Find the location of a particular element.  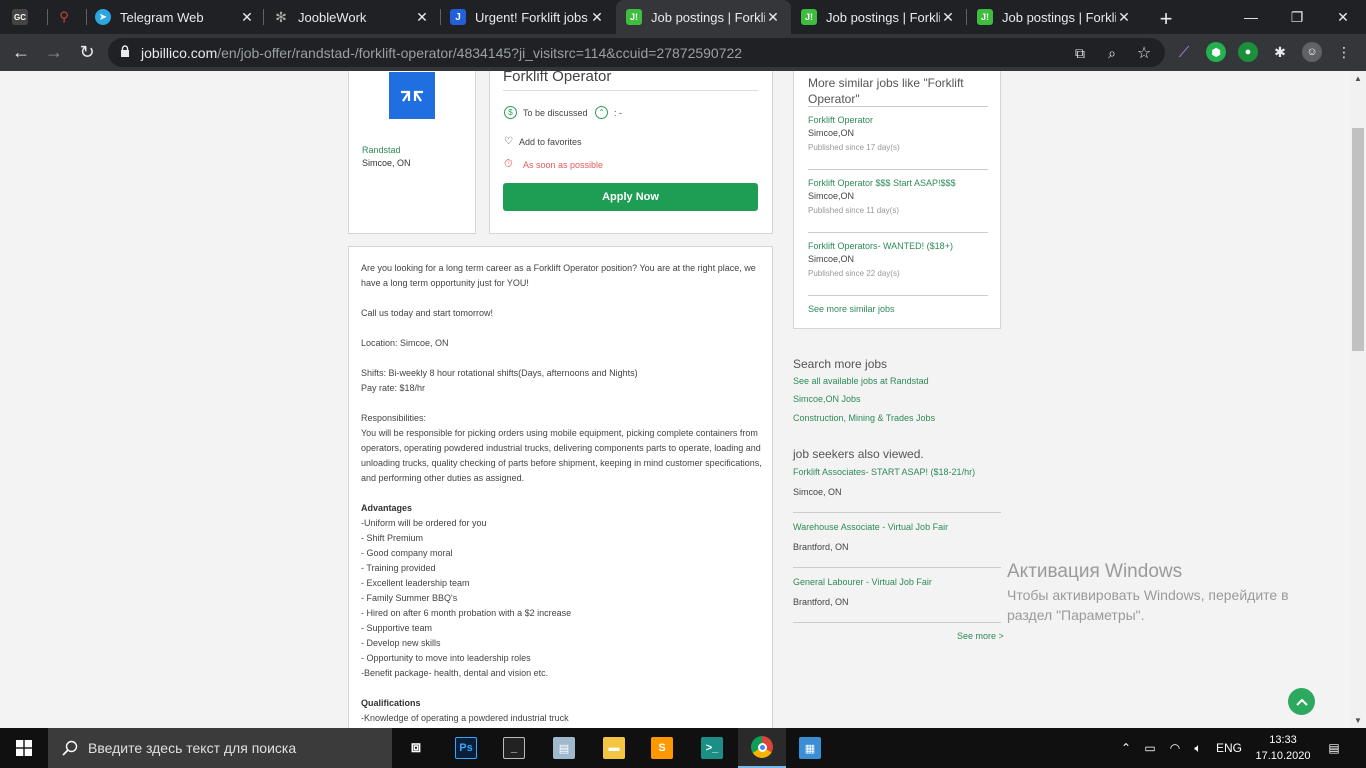

job-title: Forklift Operator is located at coordinates (557, 78).